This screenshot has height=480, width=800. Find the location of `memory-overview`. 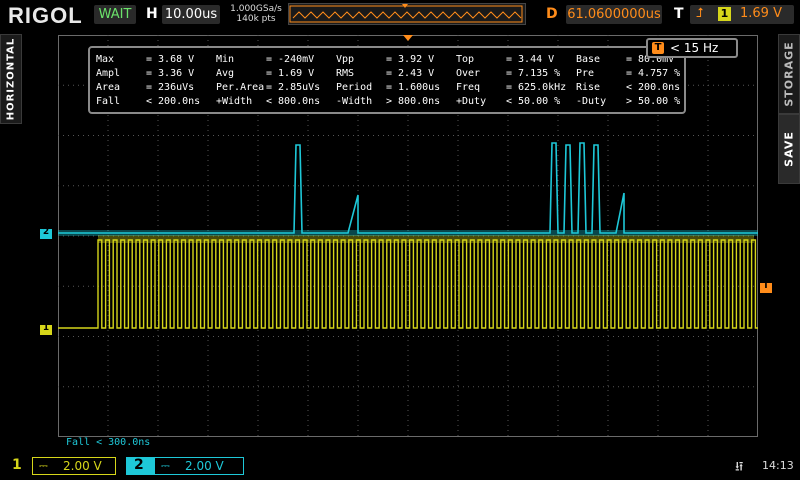

memory-overview is located at coordinates (407, 14).